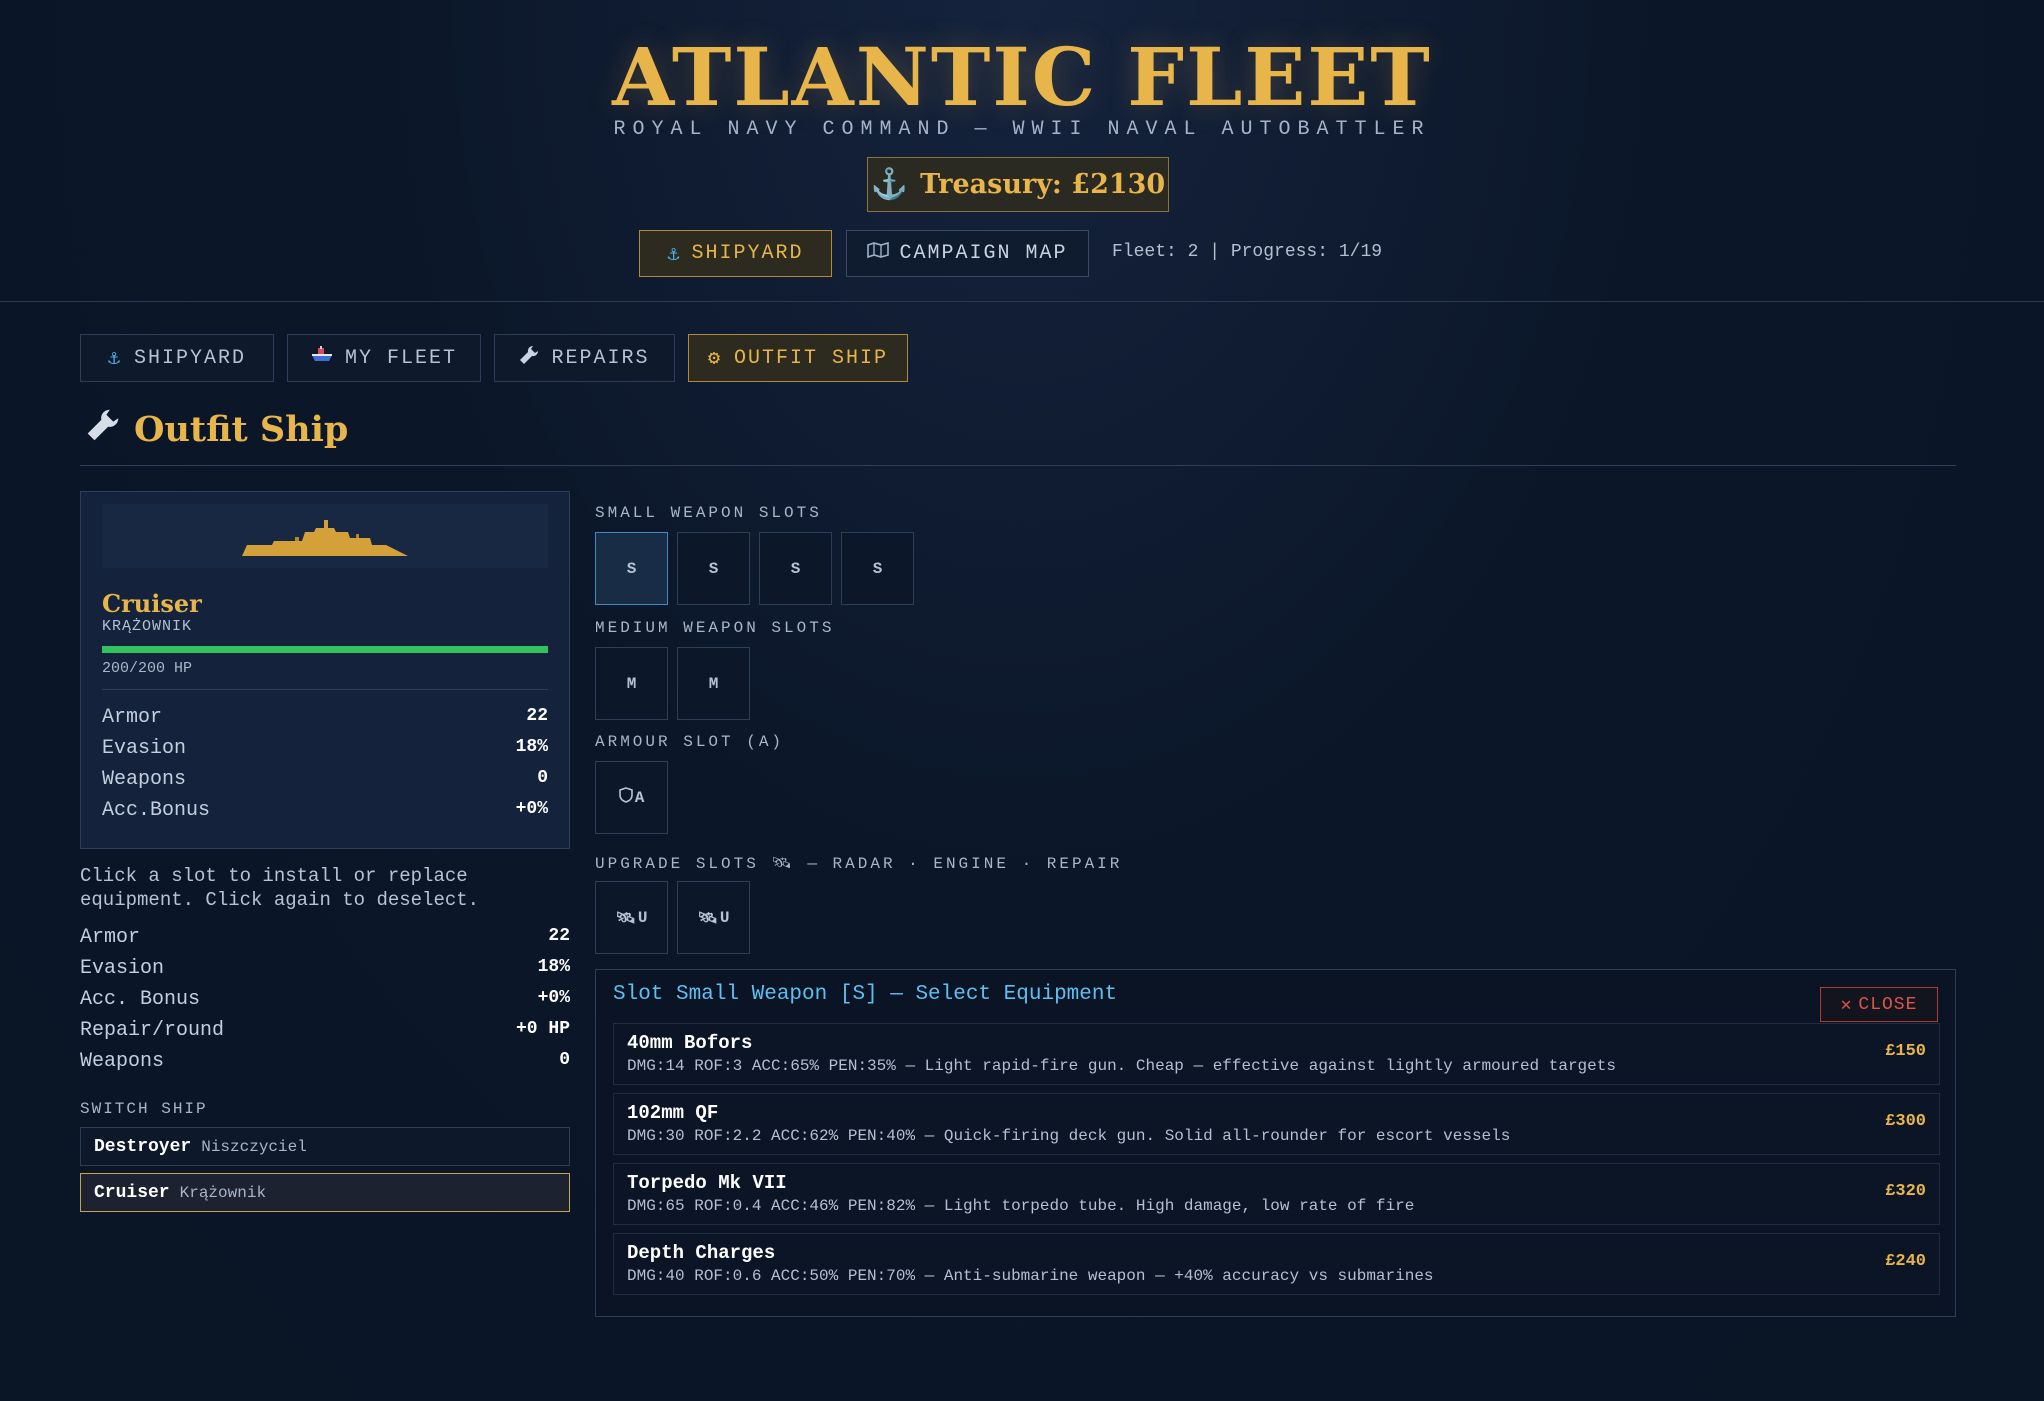 The width and height of the screenshot is (2044, 1401). What do you see at coordinates (1846, 1005) in the screenshot?
I see `close-icon: ✕` at bounding box center [1846, 1005].